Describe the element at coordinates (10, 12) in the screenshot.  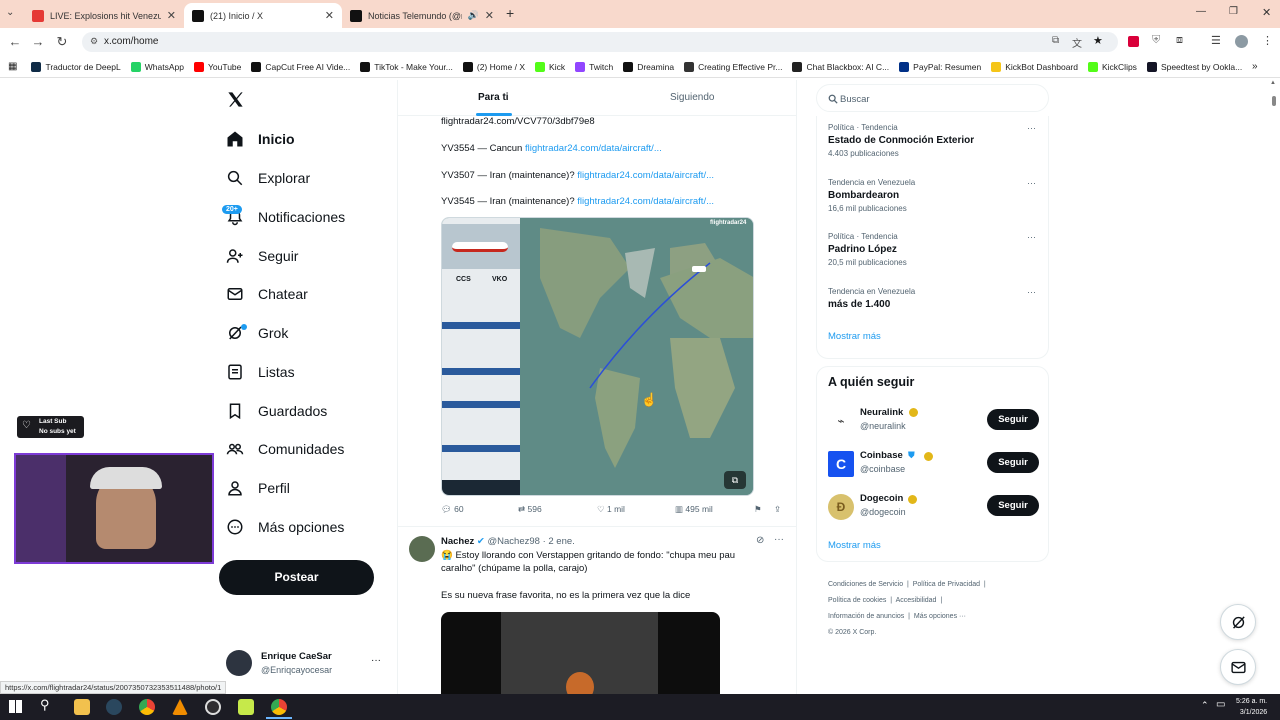
I see `tab-search-icon: ⌄` at that location.